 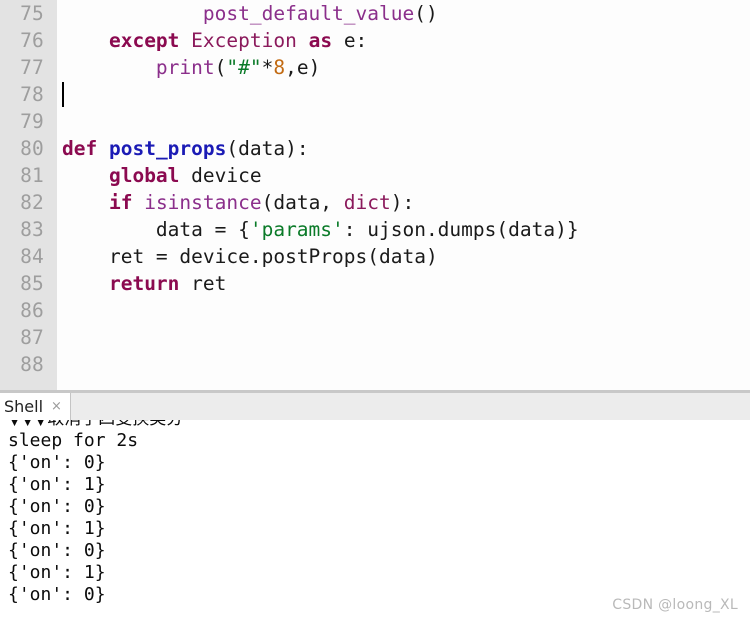 What do you see at coordinates (32, 364) in the screenshot?
I see `line-number: 88` at bounding box center [32, 364].